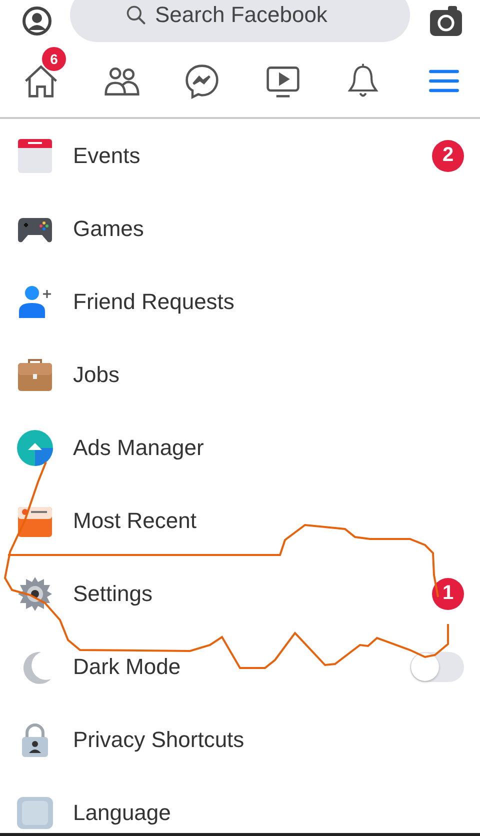 The height and width of the screenshot is (836, 480). I want to click on menu-item: Privacy Shortcuts, so click(240, 739).